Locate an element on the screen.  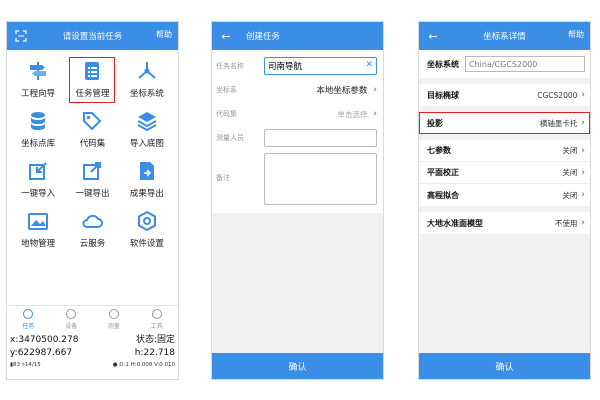
tools-tab-icon is located at coordinates (156, 314).